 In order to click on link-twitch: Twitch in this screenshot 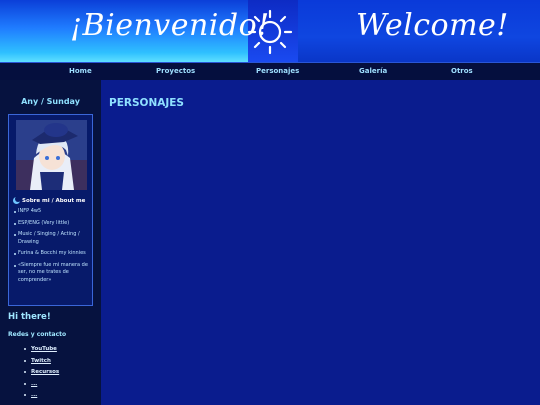, I will do `click(41, 361)`.